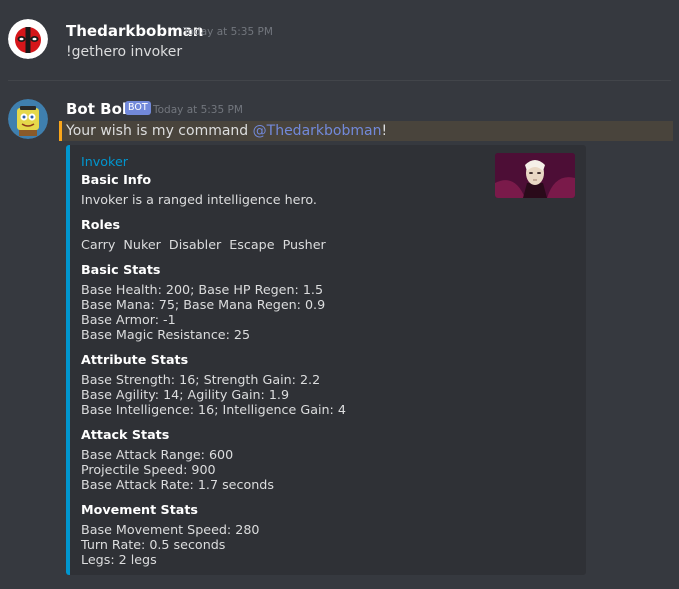  What do you see at coordinates (384, 131) in the screenshot?
I see `message-text-end: !` at bounding box center [384, 131].